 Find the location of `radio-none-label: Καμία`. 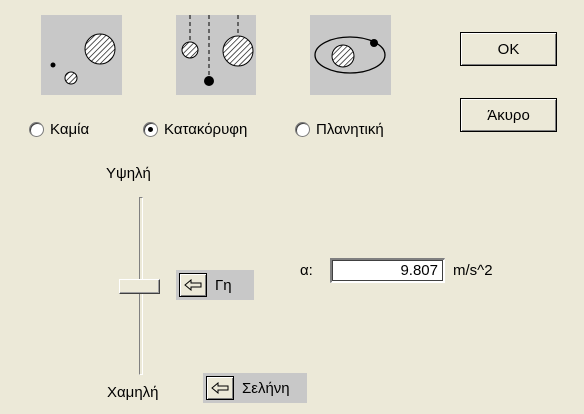

radio-none-label: Καμία is located at coordinates (70, 129).